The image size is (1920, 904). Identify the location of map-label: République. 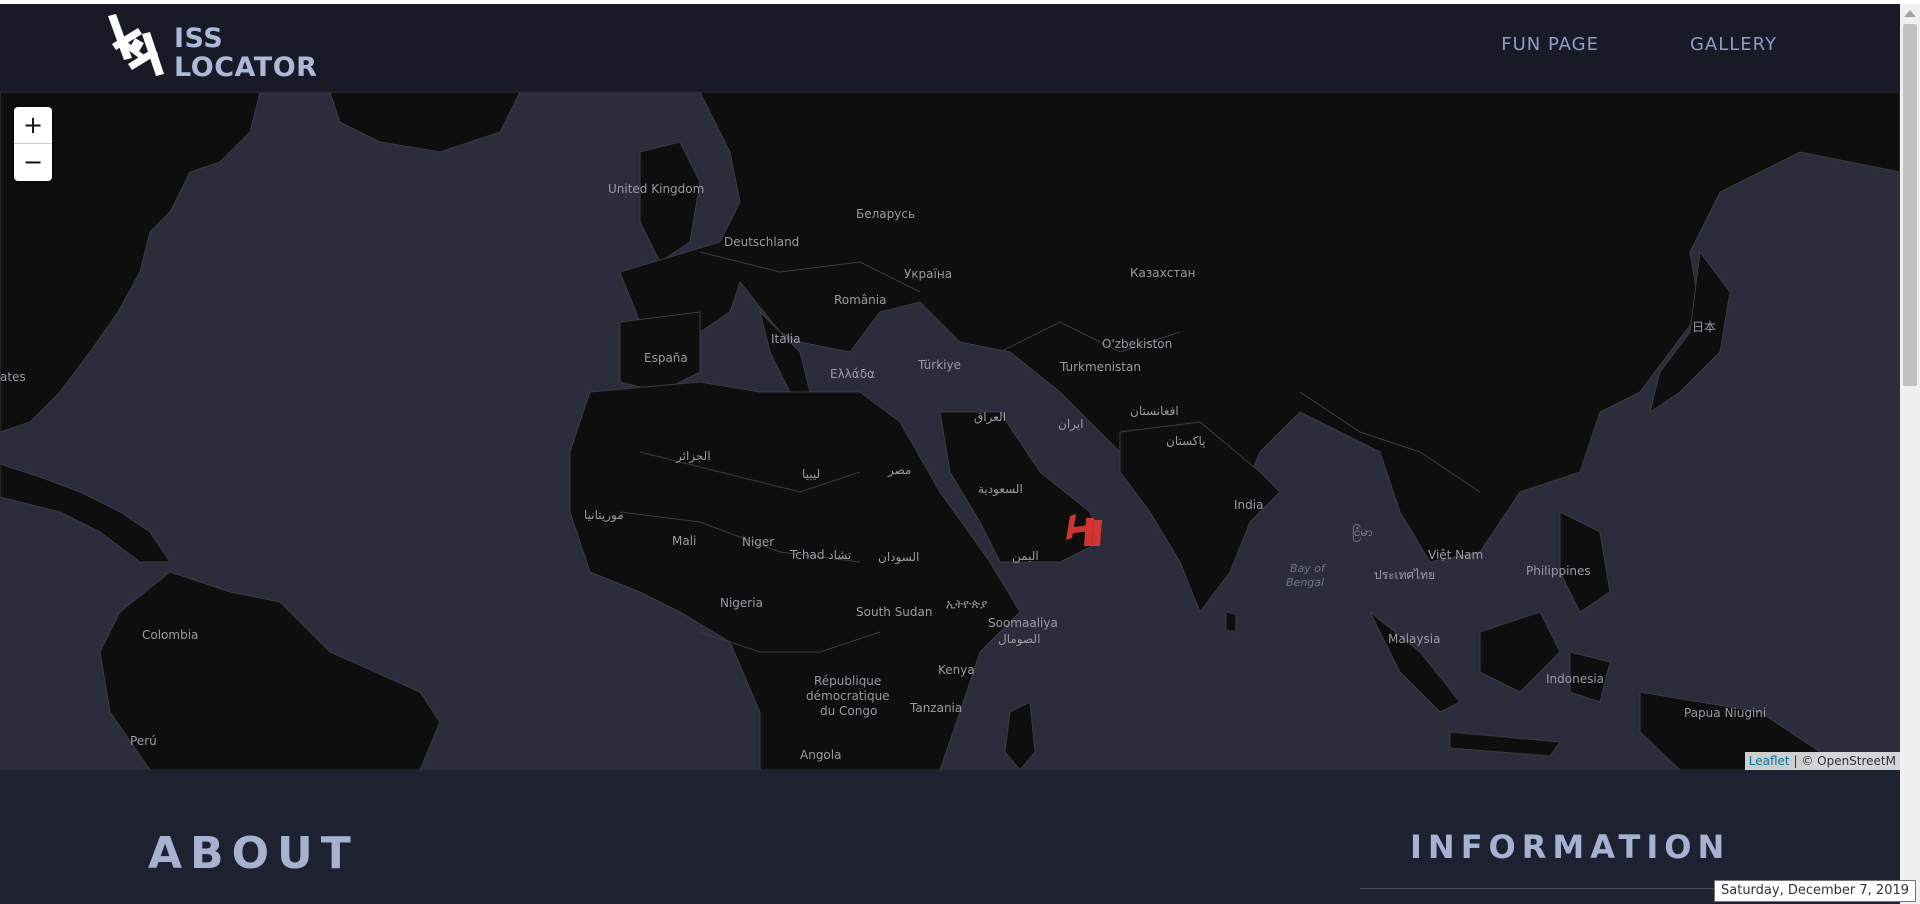
(848, 681).